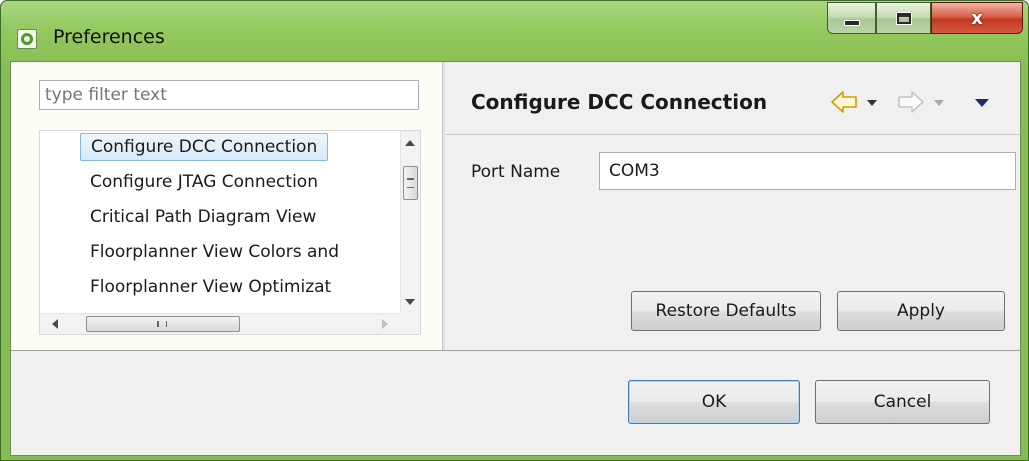  Describe the element at coordinates (851, 18) in the screenshot. I see `minimize-button` at that location.